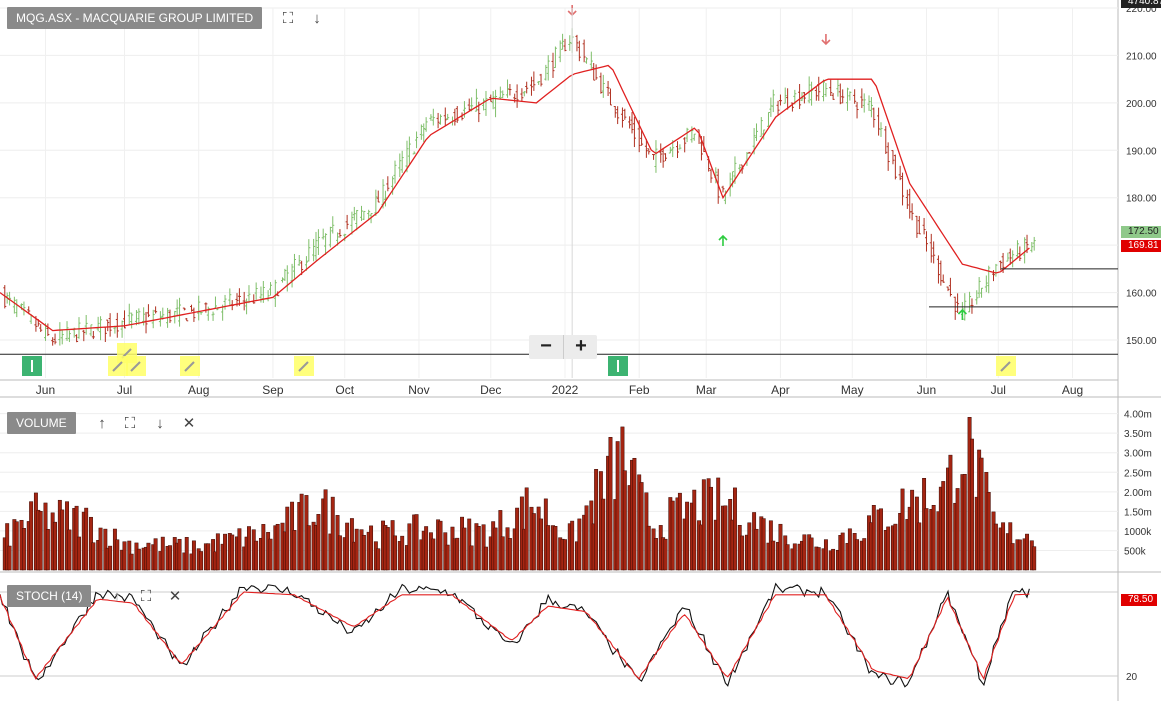 Image resolution: width=1161 pixels, height=701 pixels. I want to click on volume-tick-label: 4.00m, so click(1138, 415).